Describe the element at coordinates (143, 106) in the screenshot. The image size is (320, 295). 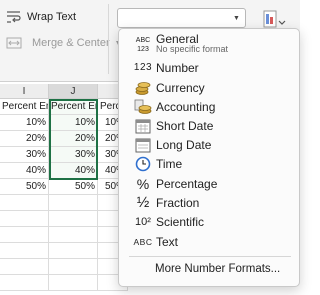
I see `accounting-coins-icon` at that location.